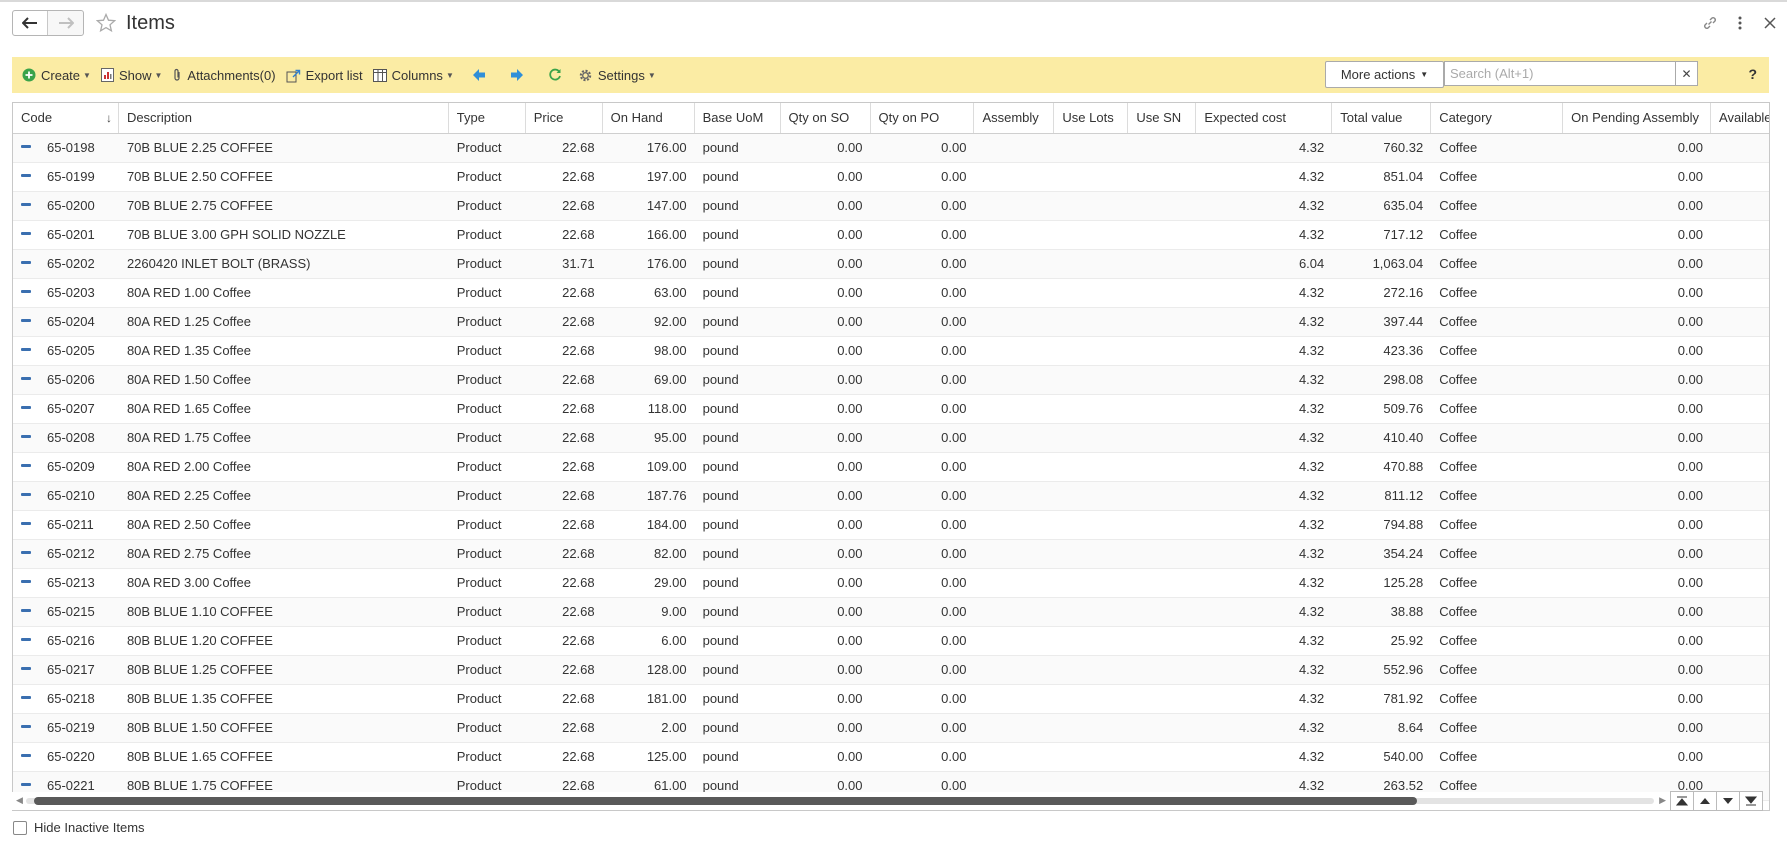  What do you see at coordinates (517, 75) in the screenshot?
I see `next-record-button` at bounding box center [517, 75].